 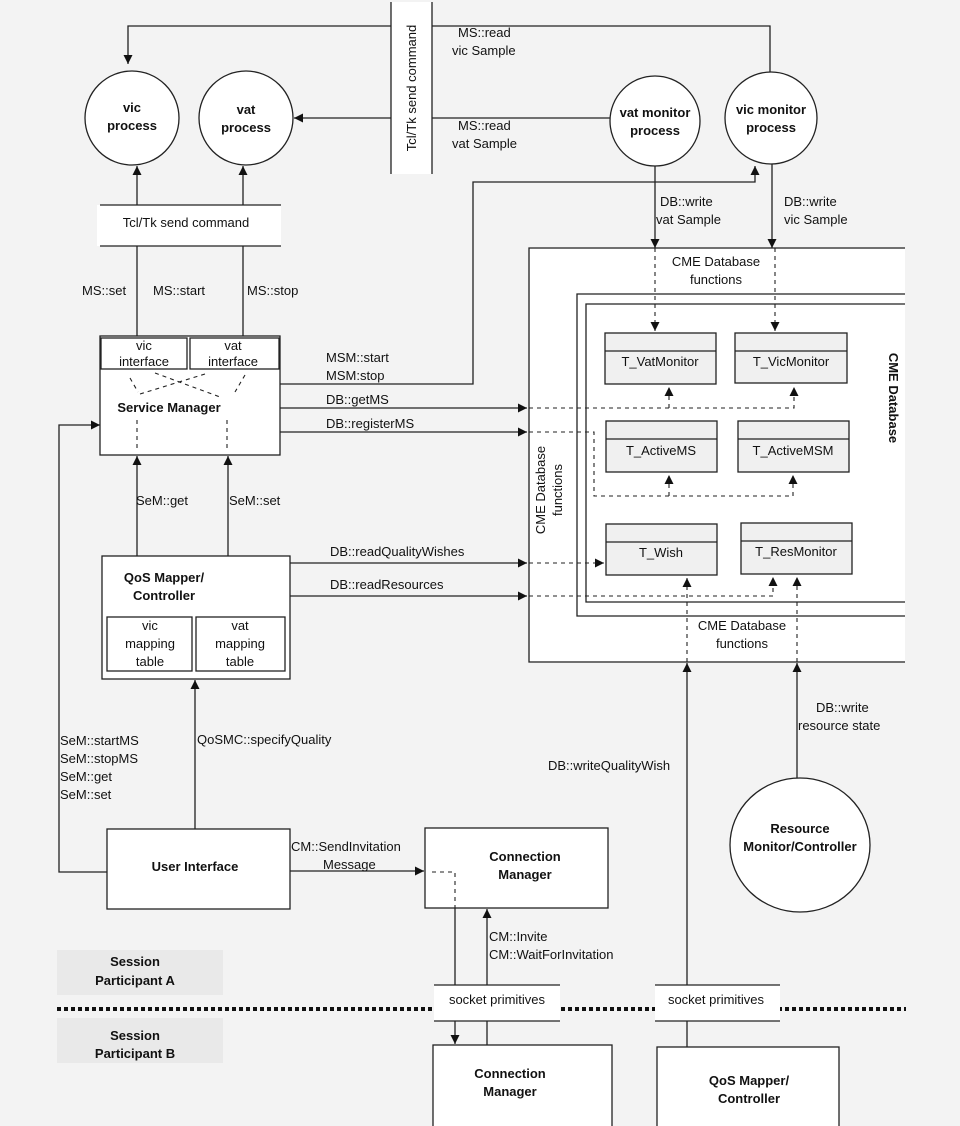 What do you see at coordinates (272, 290) in the screenshot?
I see `label-ms-stop: MS::stop` at bounding box center [272, 290].